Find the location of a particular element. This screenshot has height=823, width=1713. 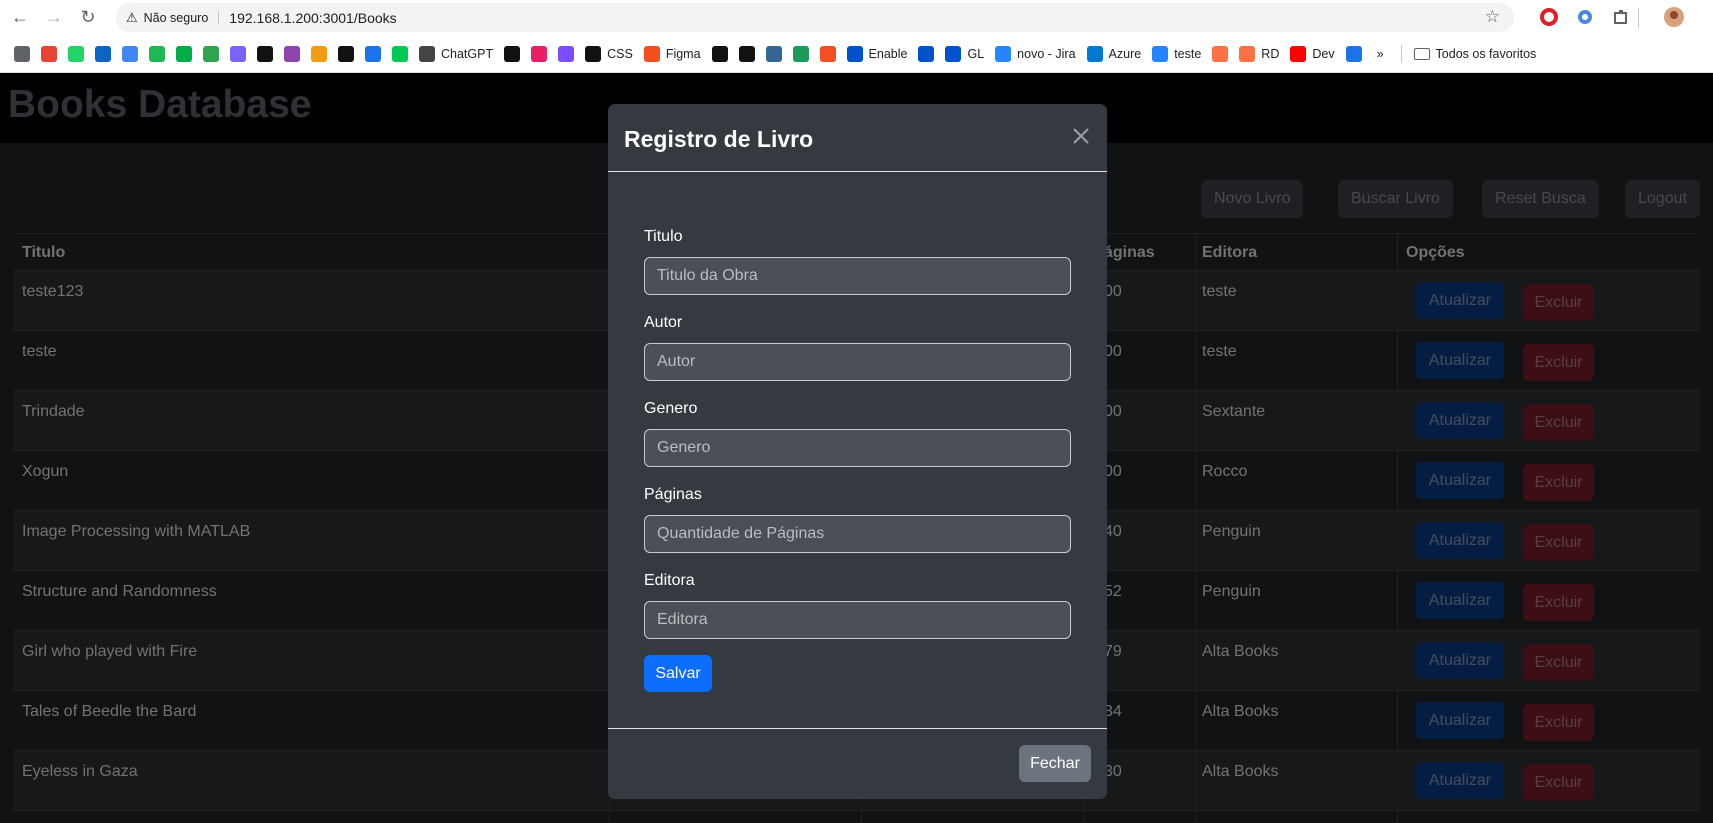

bookmark-star-icon: ☆ is located at coordinates (1492, 17).